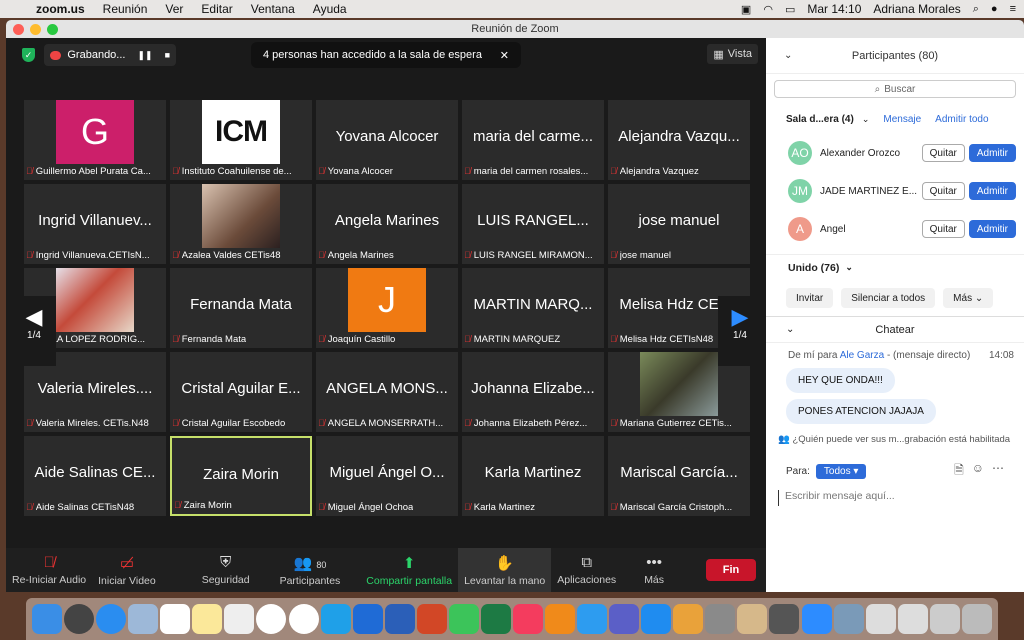 This screenshot has height=640, width=1024. Describe the element at coordinates (746, 9) in the screenshot. I see `camera-icon: ▣` at that location.